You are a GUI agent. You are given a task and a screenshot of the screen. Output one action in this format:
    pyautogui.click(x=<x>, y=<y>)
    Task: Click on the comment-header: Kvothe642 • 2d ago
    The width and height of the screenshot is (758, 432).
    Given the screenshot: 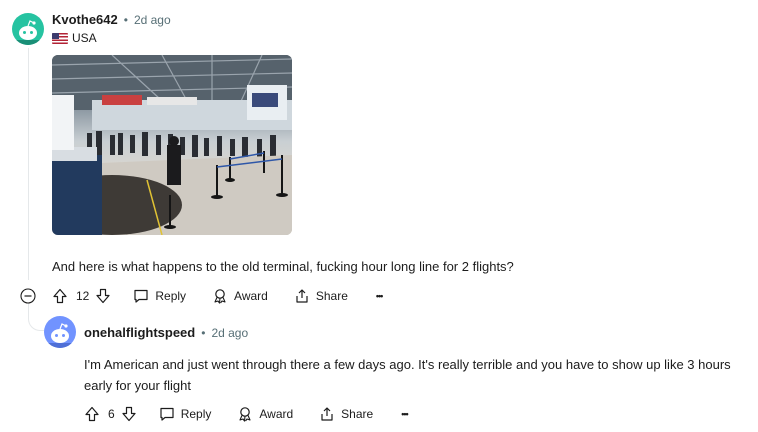 What is the action you would take?
    pyautogui.click(x=111, y=19)
    